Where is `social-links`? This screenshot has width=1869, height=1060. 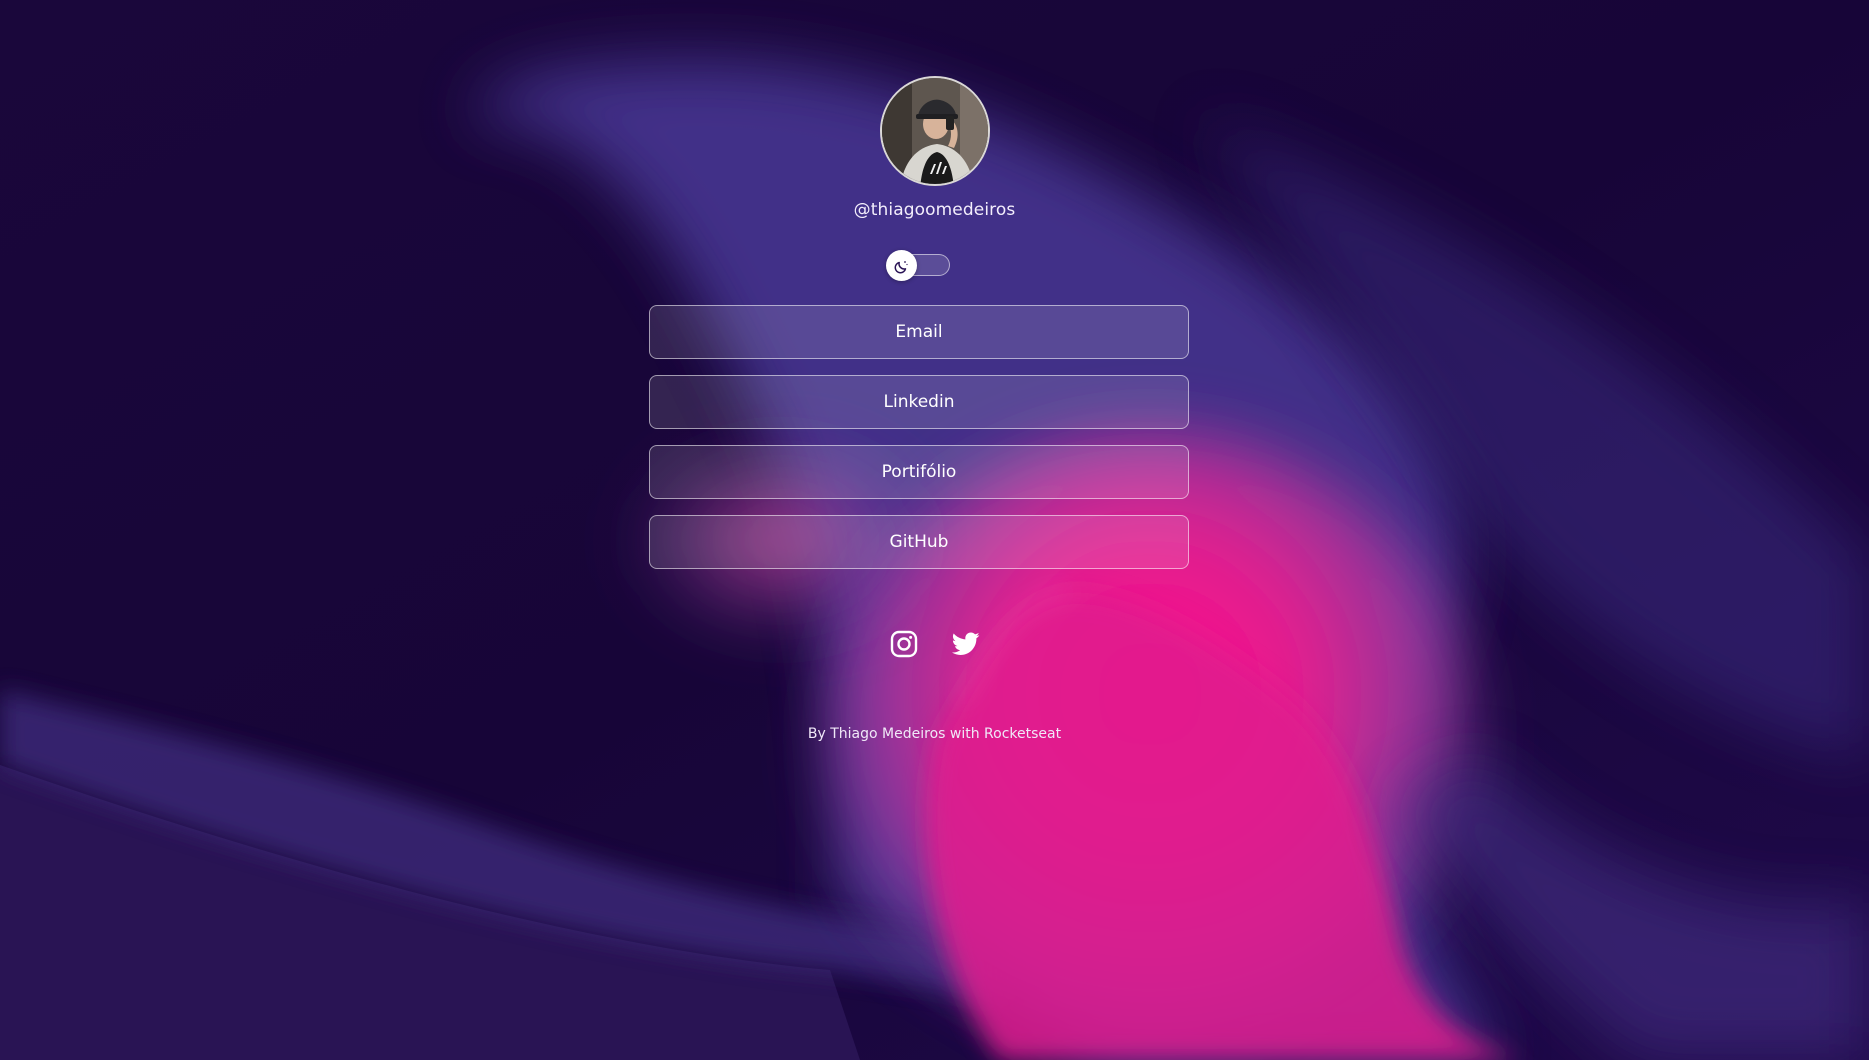
social-links is located at coordinates (934, 644).